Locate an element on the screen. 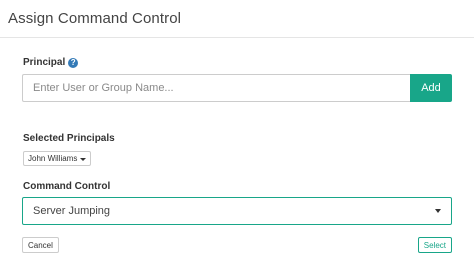 Image resolution: width=474 pixels, height=276 pixels. selected-principal-dropdown: John Williams is located at coordinates (57, 158).